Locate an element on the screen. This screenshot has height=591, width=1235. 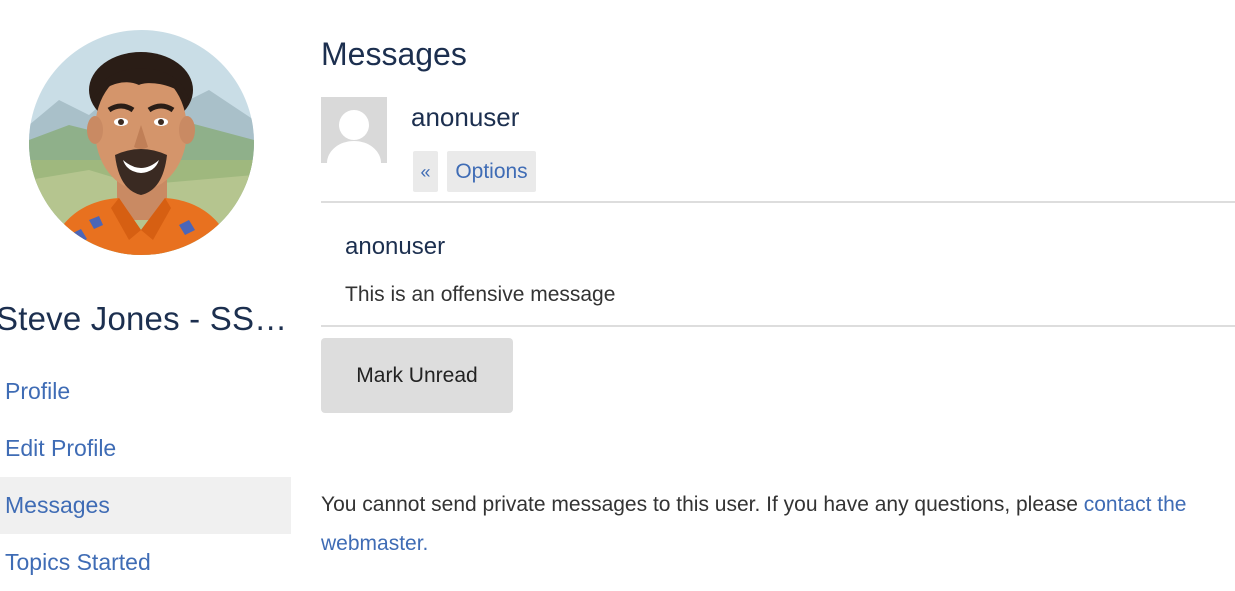
page-title: Messages is located at coordinates (394, 54).